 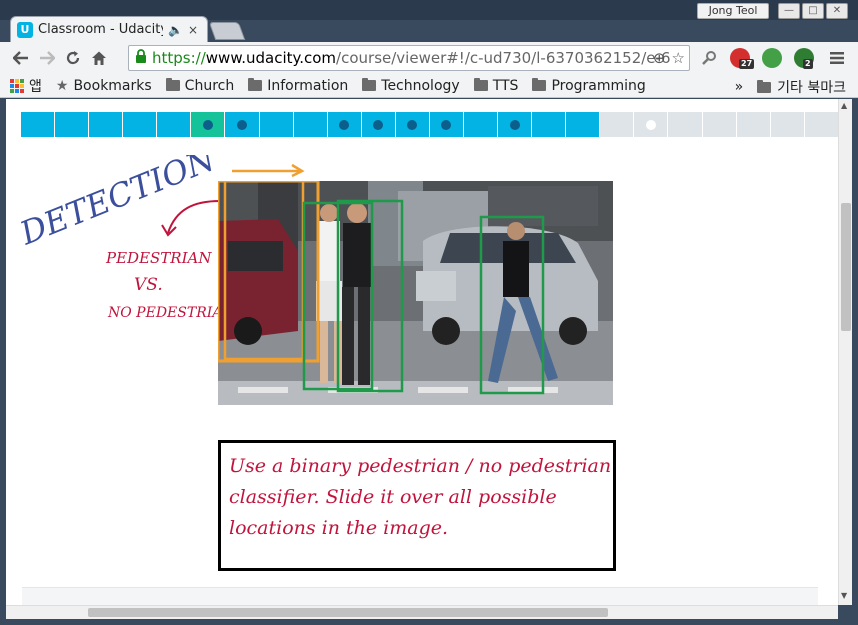 What do you see at coordinates (141, 58) in the screenshot?
I see `lock-icon` at bounding box center [141, 58].